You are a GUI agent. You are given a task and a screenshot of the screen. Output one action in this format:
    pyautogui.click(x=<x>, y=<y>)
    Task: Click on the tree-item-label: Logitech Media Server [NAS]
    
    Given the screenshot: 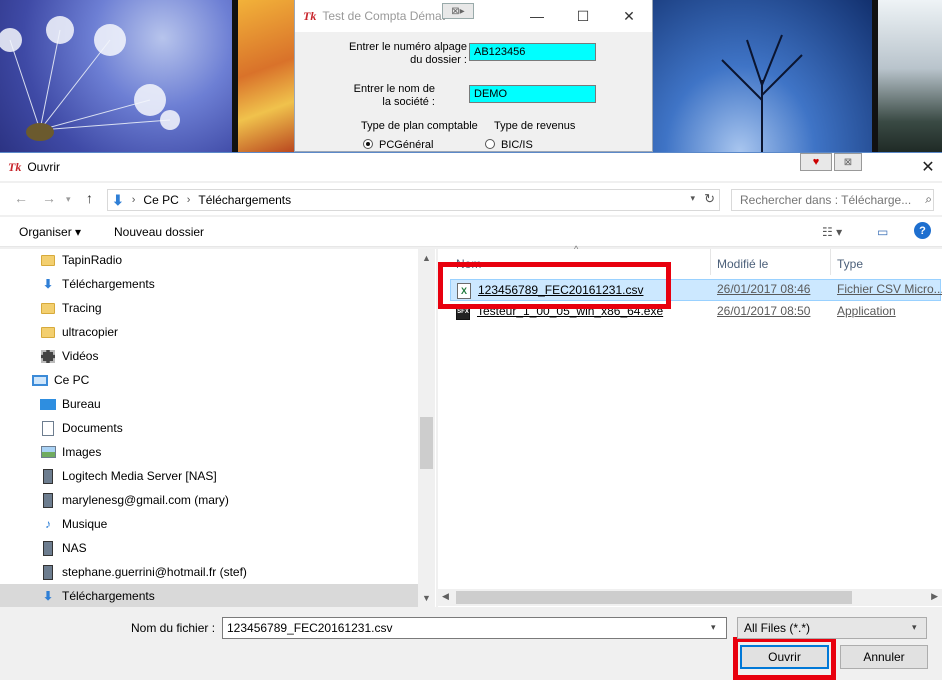 What is the action you would take?
    pyautogui.click(x=139, y=476)
    